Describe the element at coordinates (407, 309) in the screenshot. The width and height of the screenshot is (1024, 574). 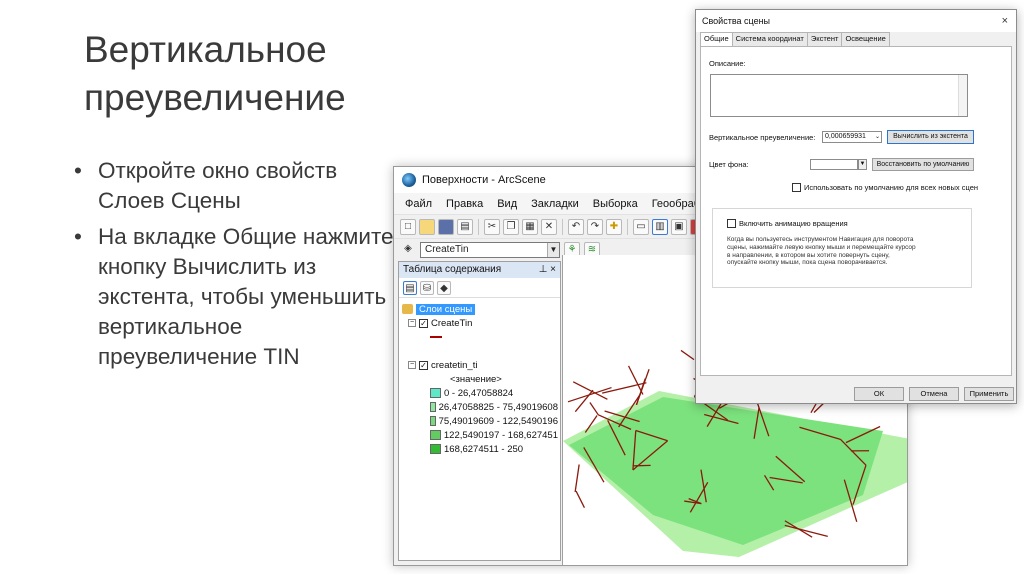
I see `layers-stack-icon` at that location.